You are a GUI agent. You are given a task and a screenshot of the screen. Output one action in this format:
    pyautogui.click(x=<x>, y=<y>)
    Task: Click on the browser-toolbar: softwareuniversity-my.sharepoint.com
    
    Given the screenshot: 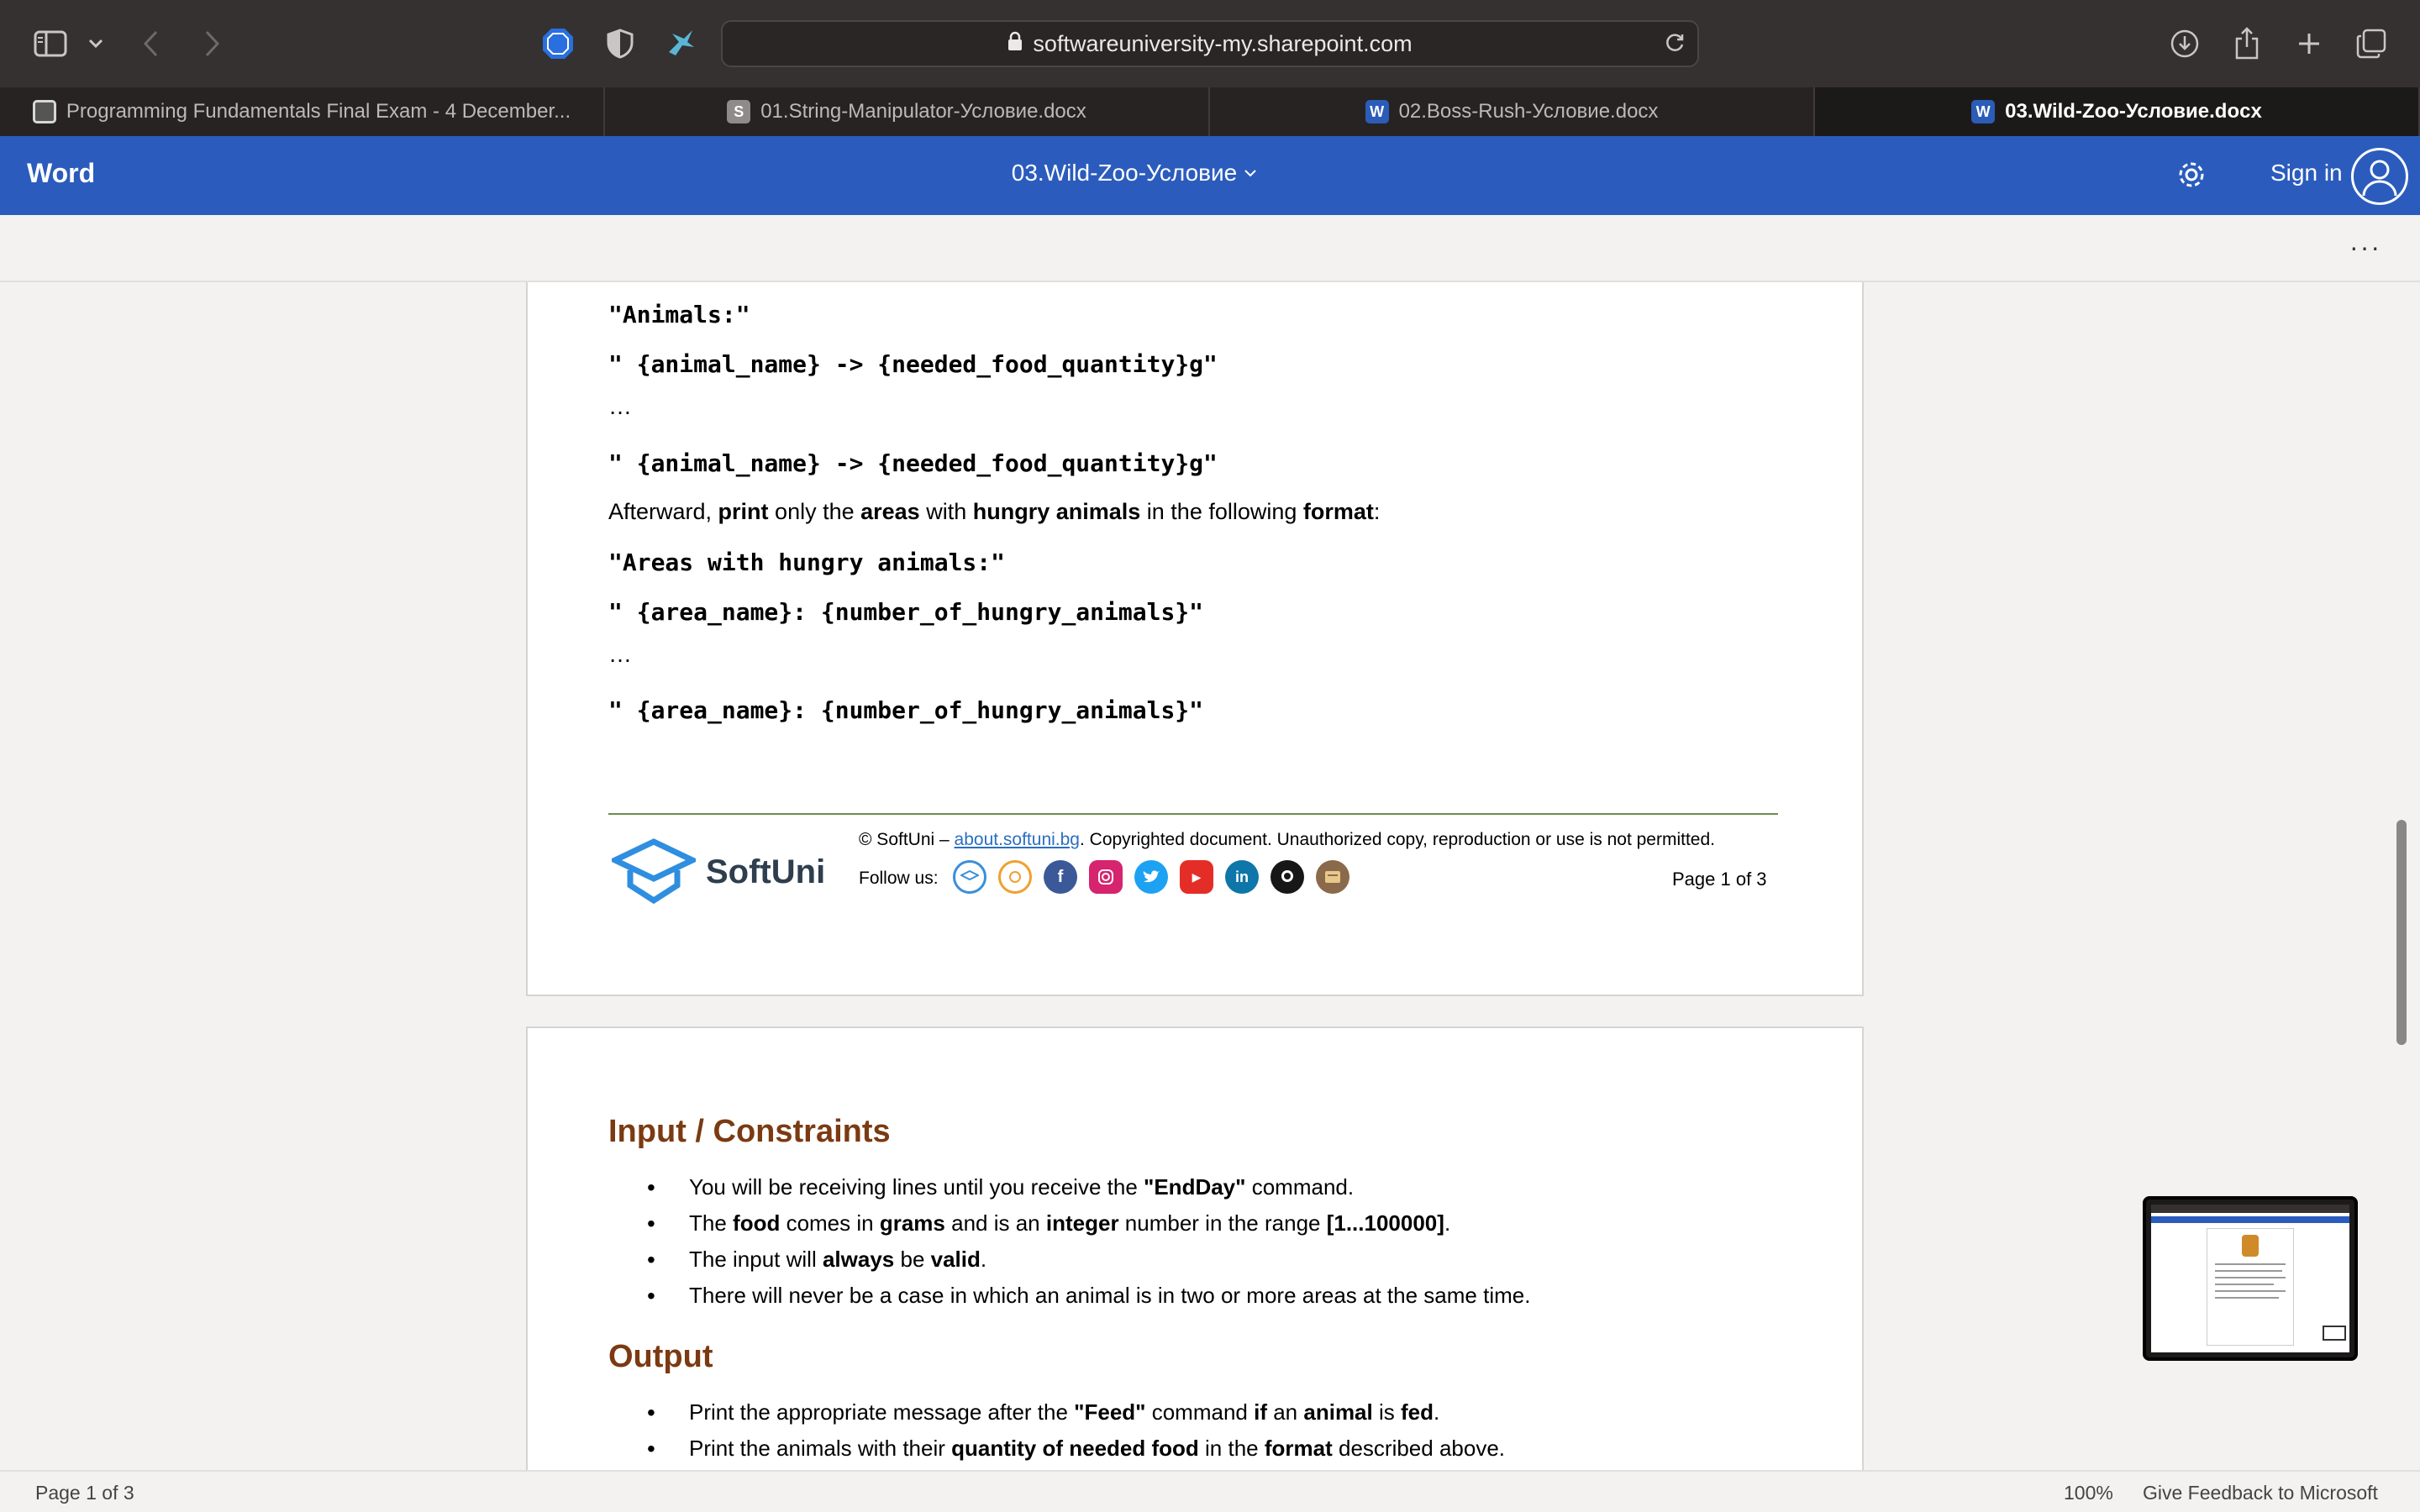 What is the action you would take?
    pyautogui.click(x=1210, y=43)
    